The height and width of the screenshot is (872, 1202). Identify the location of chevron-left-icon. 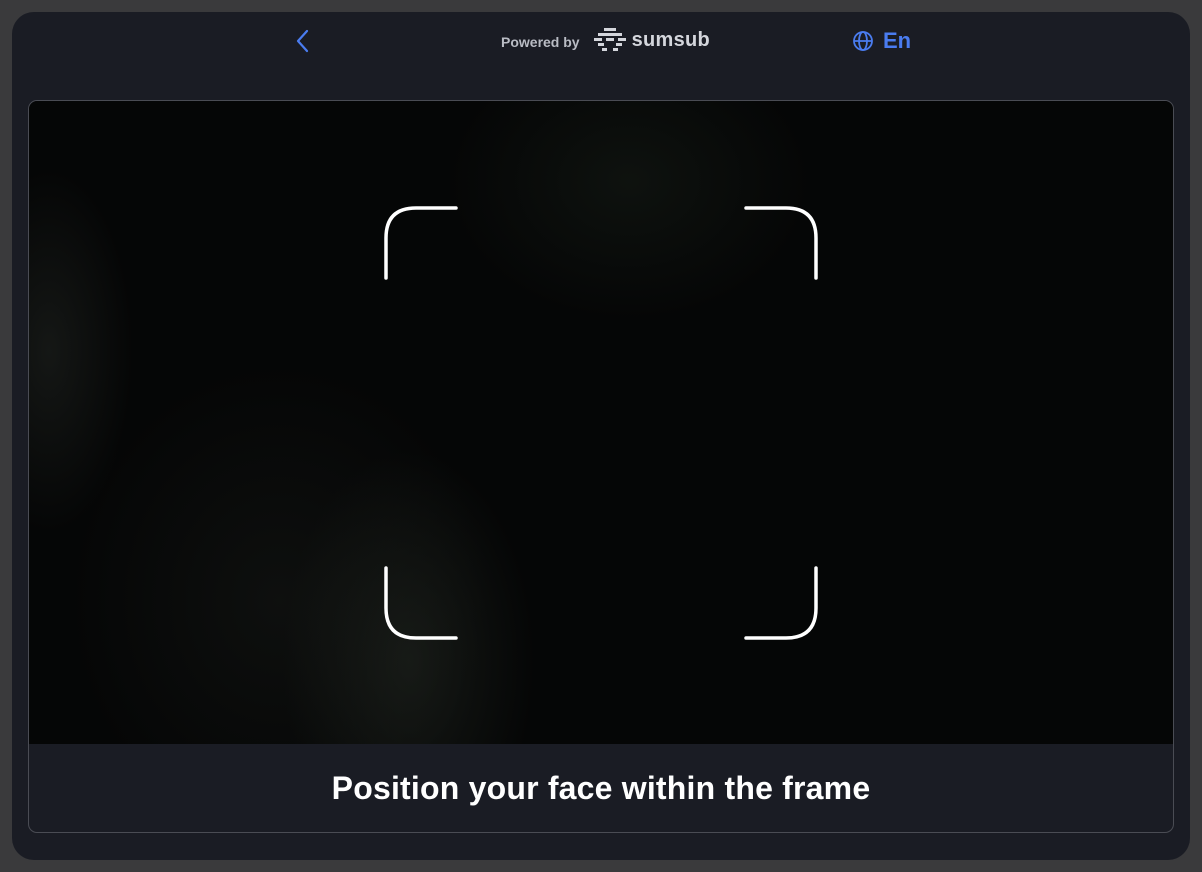
(302, 41).